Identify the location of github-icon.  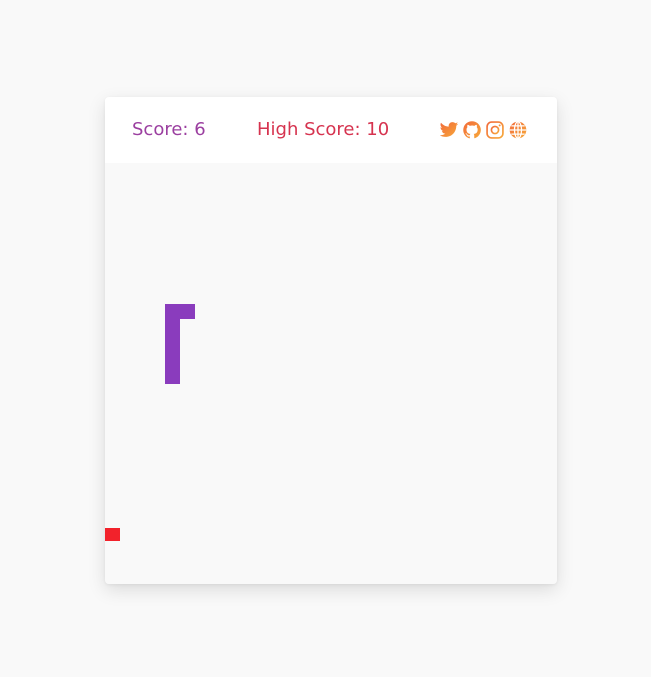
(472, 130).